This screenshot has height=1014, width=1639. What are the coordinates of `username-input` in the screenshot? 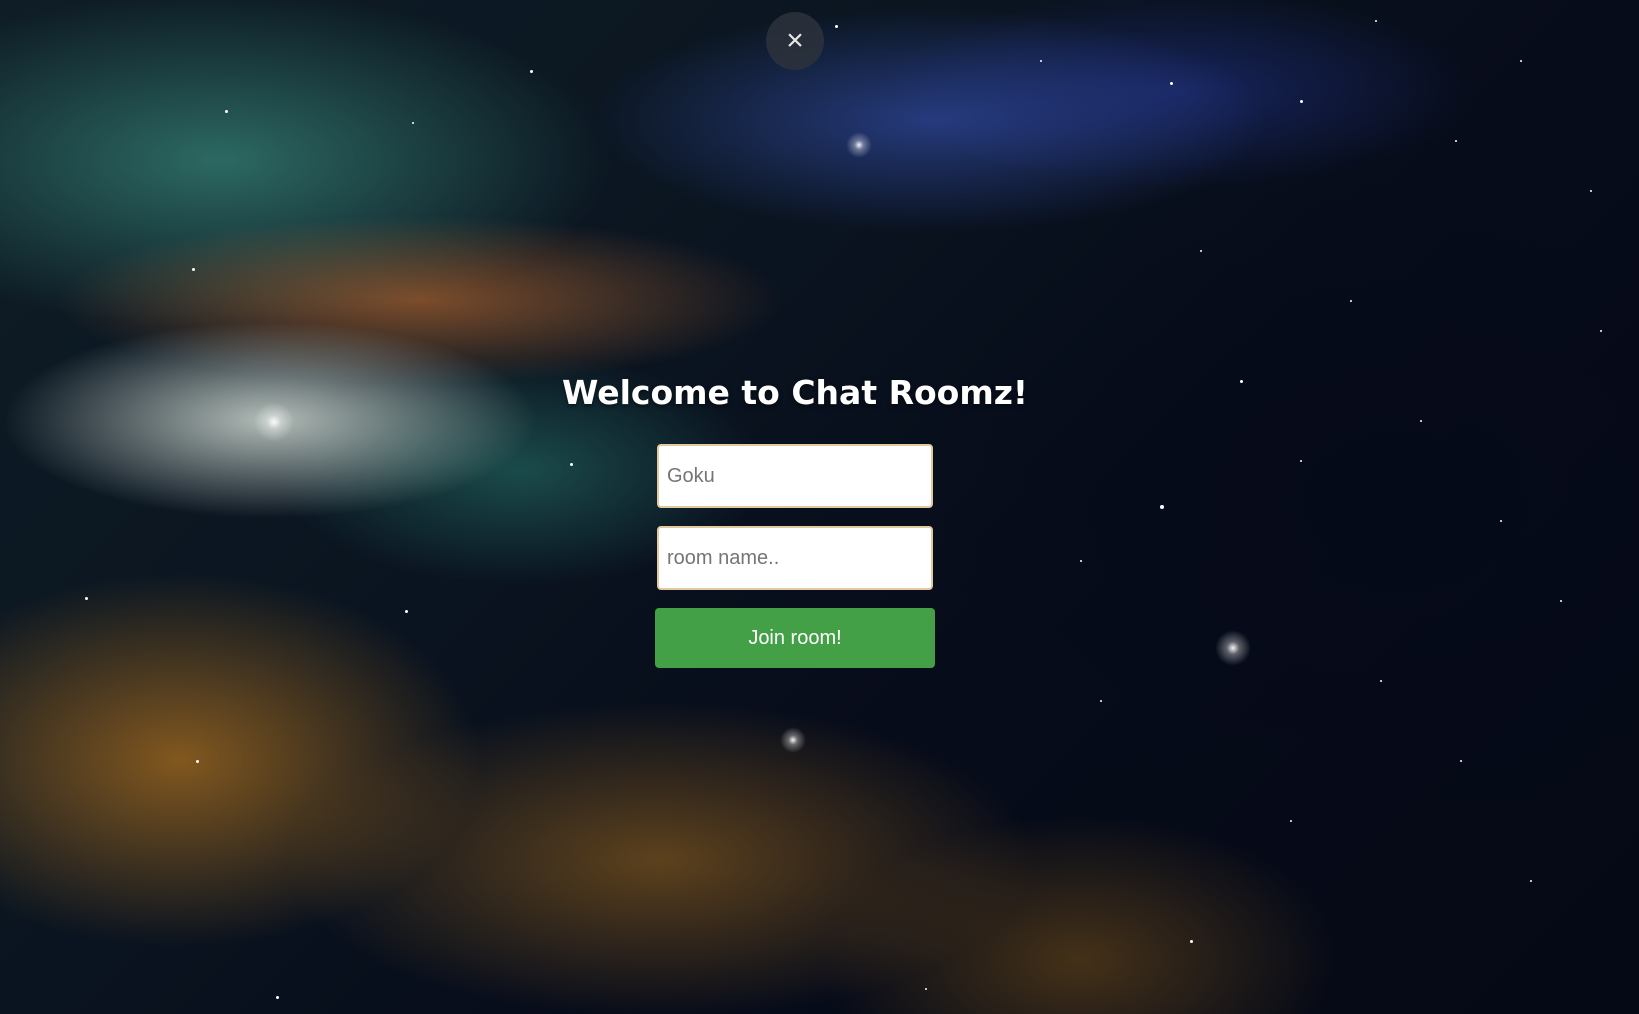 It's located at (795, 476).